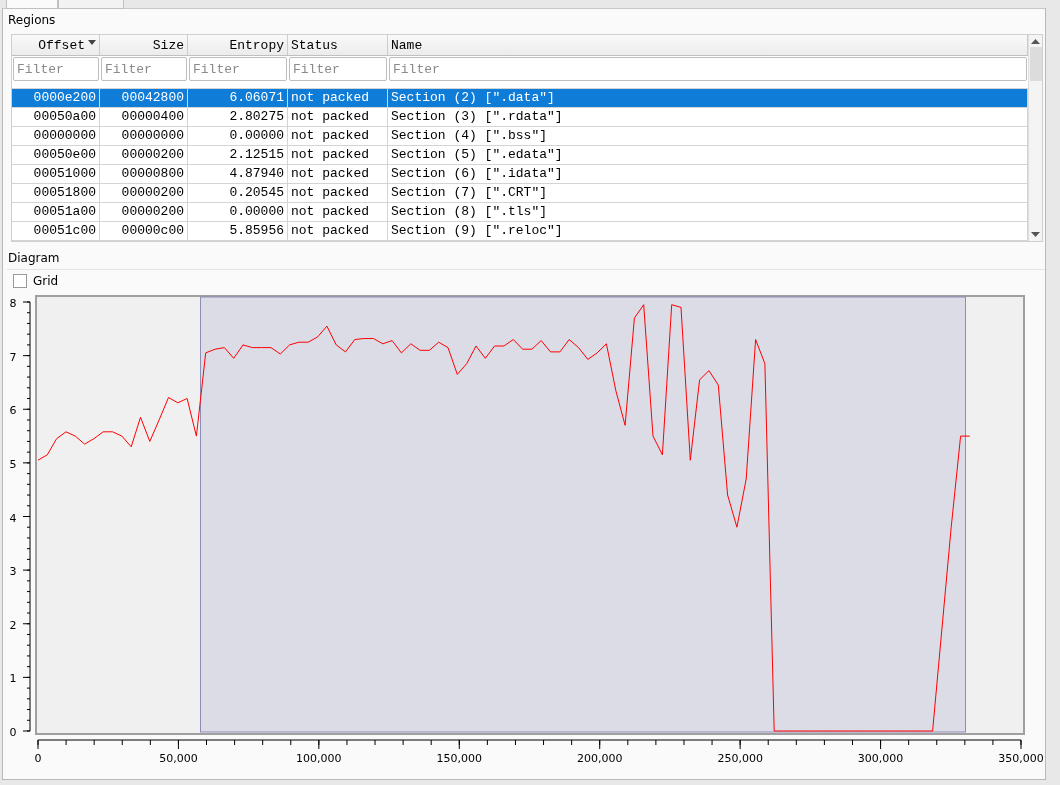 This screenshot has width=1060, height=785. I want to click on x-tick-label: 250,000, so click(740, 758).